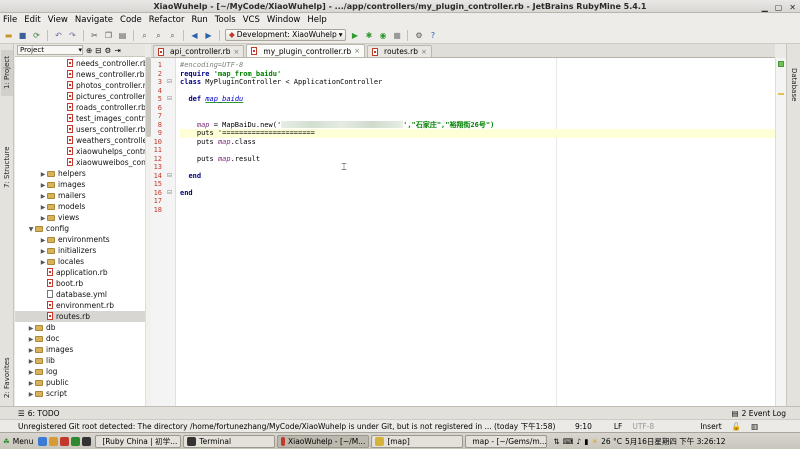 The image size is (800, 449). What do you see at coordinates (65, 441) in the screenshot?
I see `ruby-icon` at bounding box center [65, 441].